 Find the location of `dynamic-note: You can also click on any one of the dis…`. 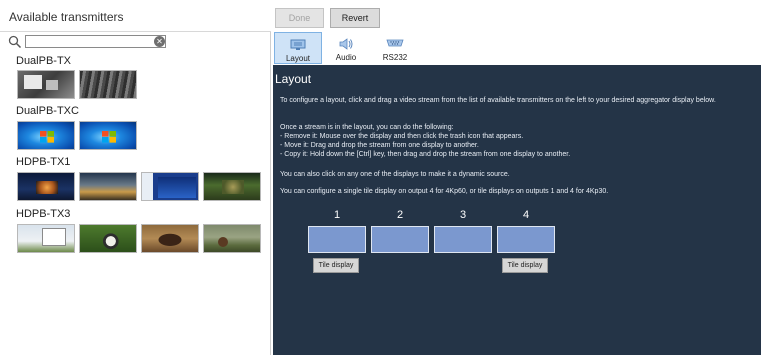

dynamic-note: You can also click on any one of the dis… is located at coordinates (395, 174).